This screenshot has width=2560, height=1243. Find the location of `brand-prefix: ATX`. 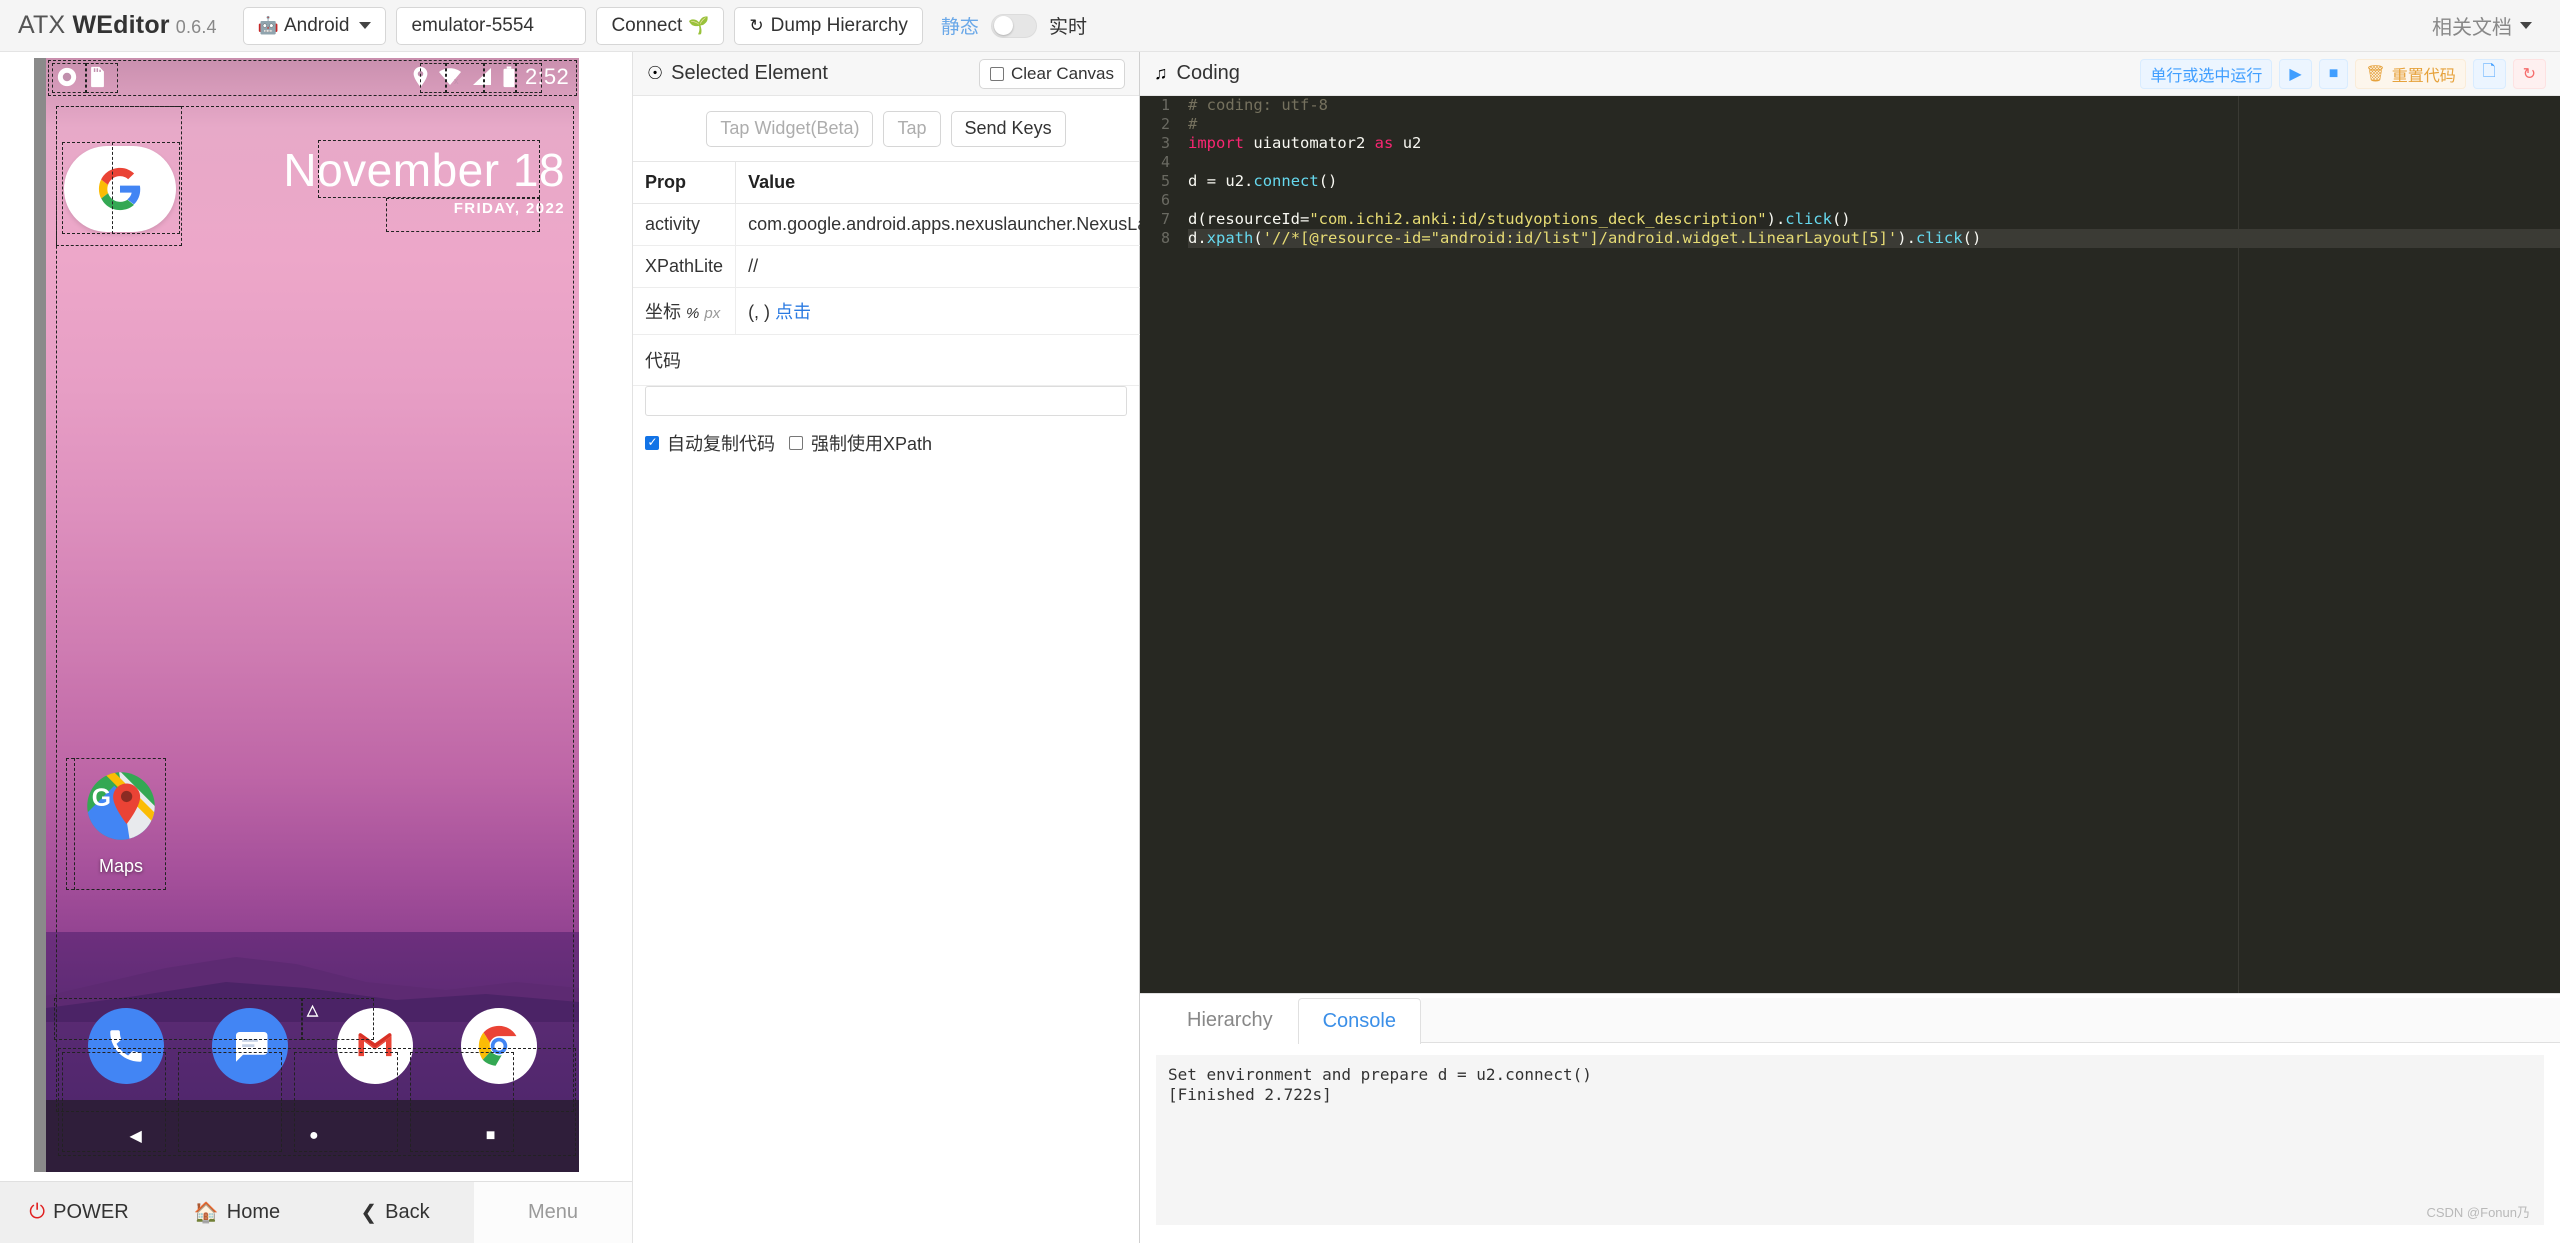

brand-prefix: ATX is located at coordinates (45, 25).